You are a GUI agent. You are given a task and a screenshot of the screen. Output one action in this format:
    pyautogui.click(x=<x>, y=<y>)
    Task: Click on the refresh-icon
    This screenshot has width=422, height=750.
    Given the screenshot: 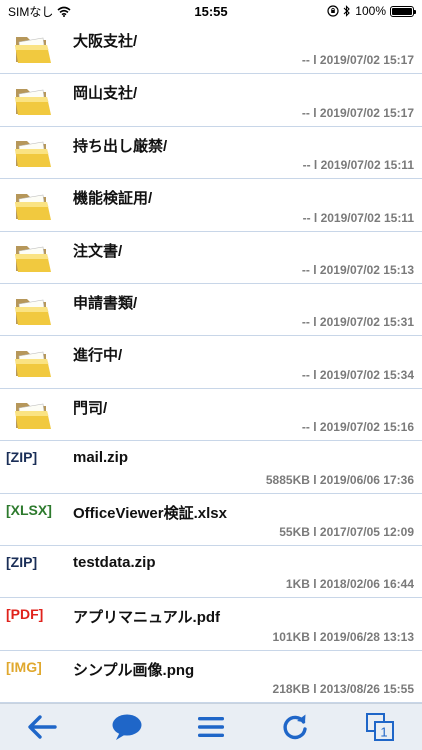 What is the action you would take?
    pyautogui.click(x=295, y=727)
    